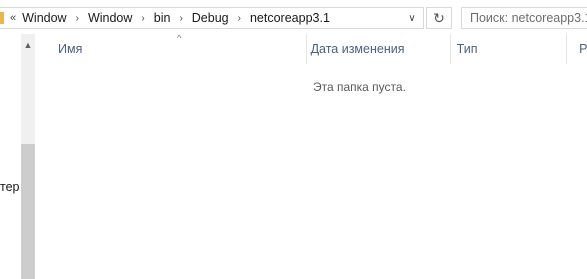  Describe the element at coordinates (13, 18) in the screenshot. I see `breadcrumb-overflow-button: «` at that location.